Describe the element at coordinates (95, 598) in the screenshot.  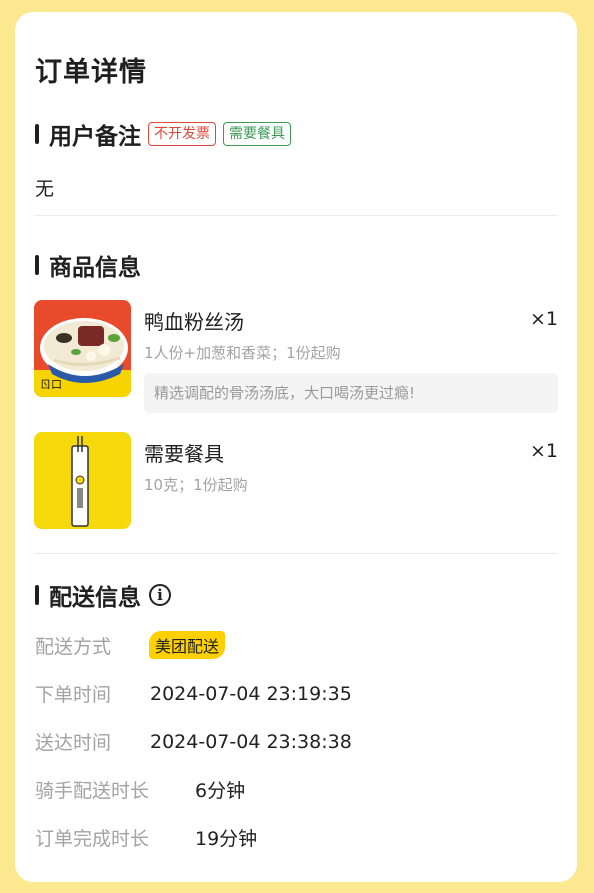
I see `delivery-title-text: 配送信息` at that location.